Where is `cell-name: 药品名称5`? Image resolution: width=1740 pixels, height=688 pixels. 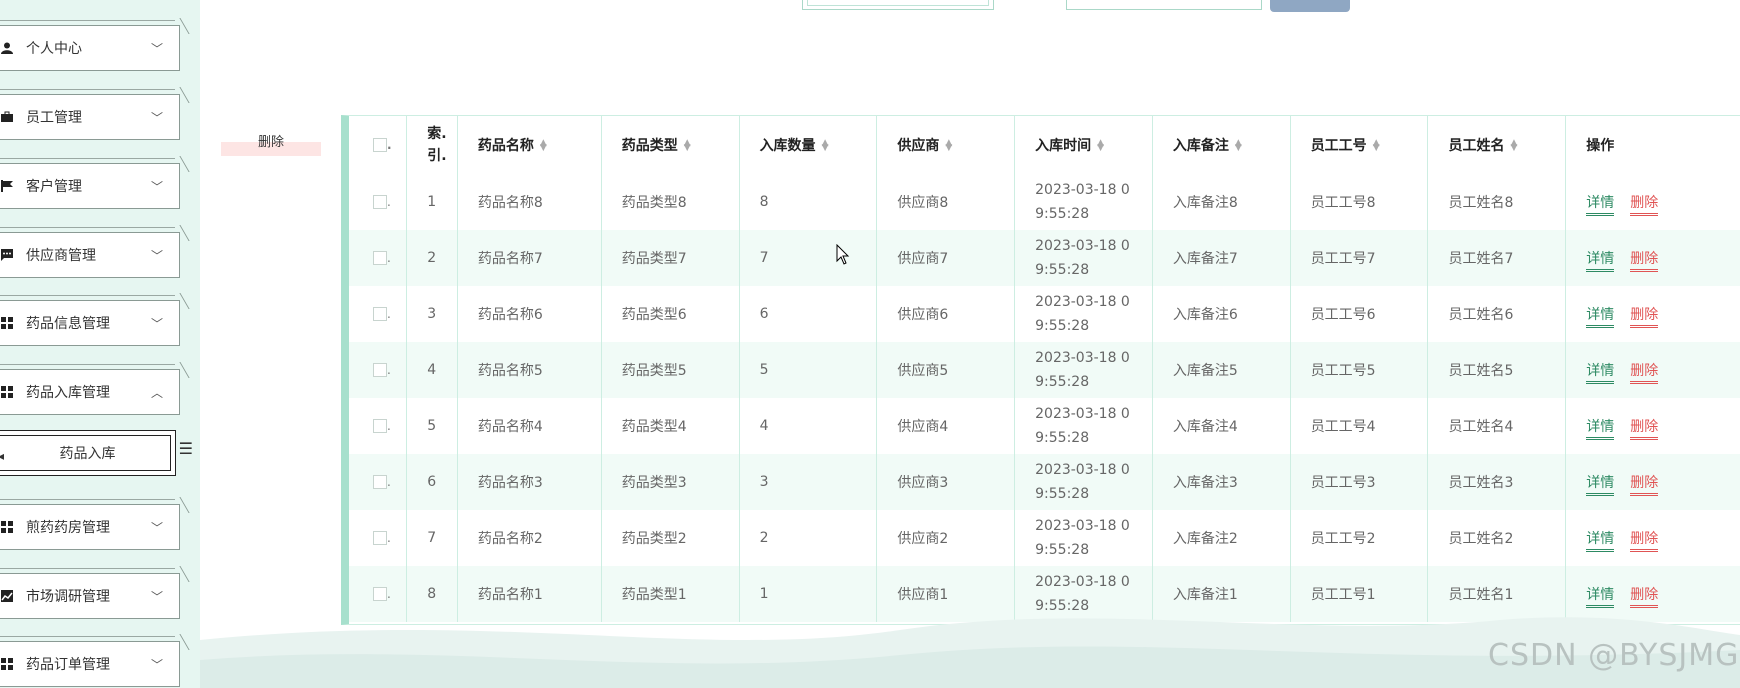 cell-name: 药品名称5 is located at coordinates (529, 370).